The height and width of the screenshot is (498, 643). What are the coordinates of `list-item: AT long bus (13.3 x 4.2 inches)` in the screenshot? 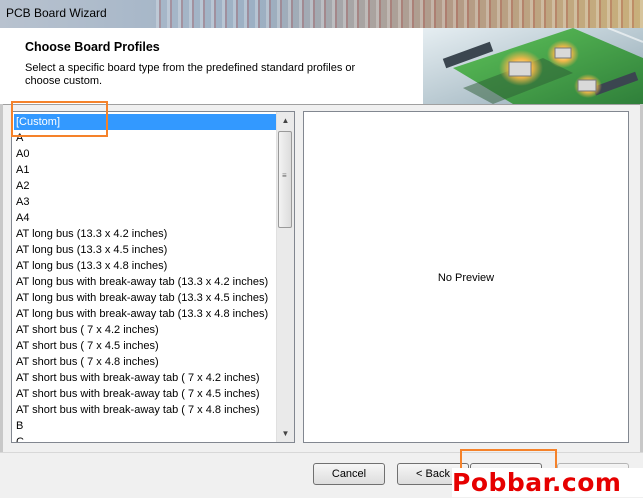 It's located at (91, 234).